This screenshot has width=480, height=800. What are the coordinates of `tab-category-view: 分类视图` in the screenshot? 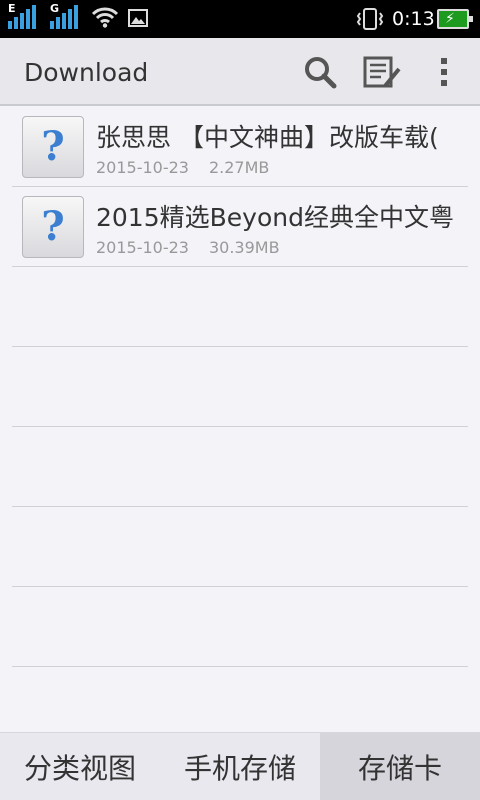 It's located at (80, 766).